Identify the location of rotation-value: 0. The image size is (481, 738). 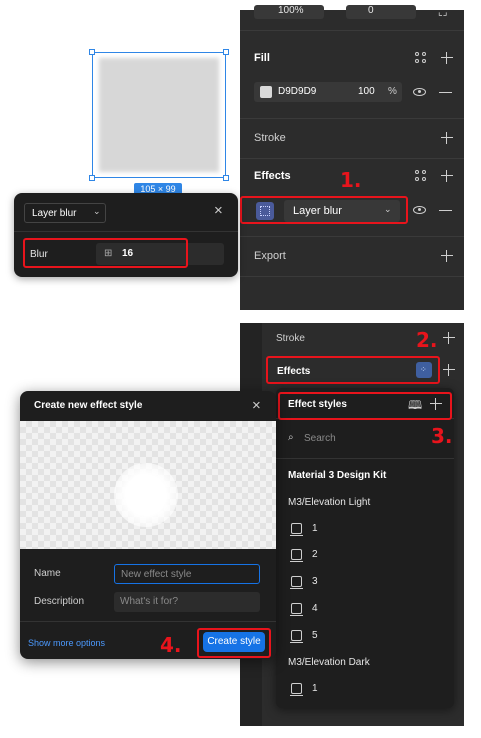
(371, 10).